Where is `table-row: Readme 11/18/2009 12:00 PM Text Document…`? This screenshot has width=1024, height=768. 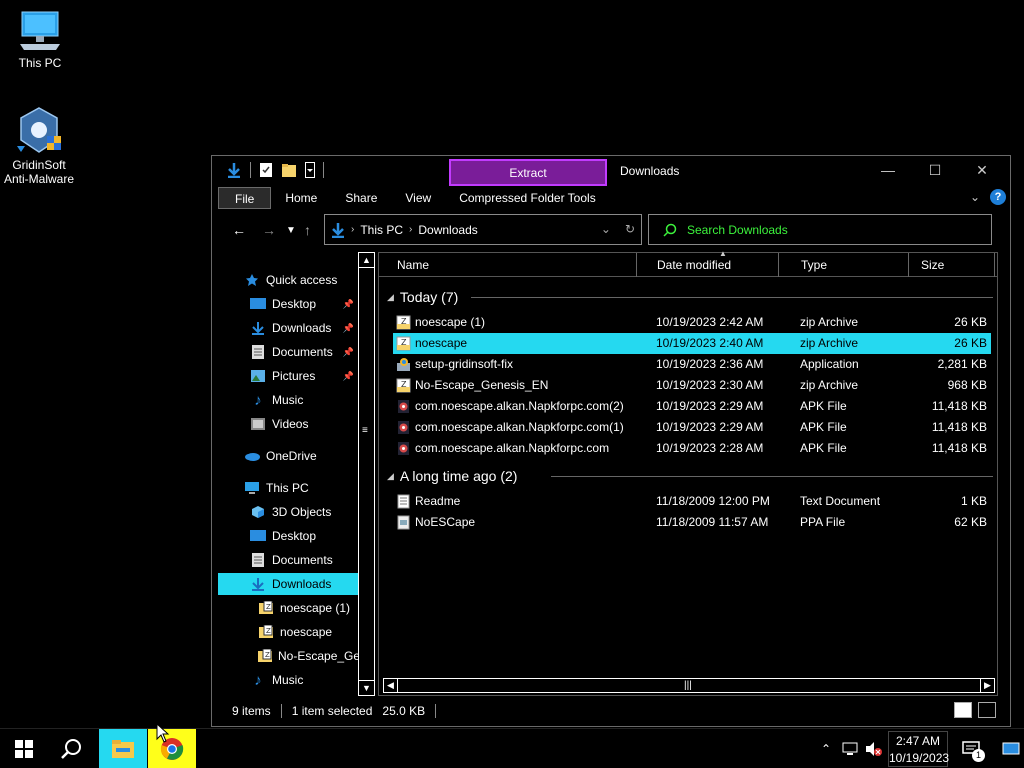 table-row: Readme 11/18/2009 12:00 PM Text Document… is located at coordinates (692, 501).